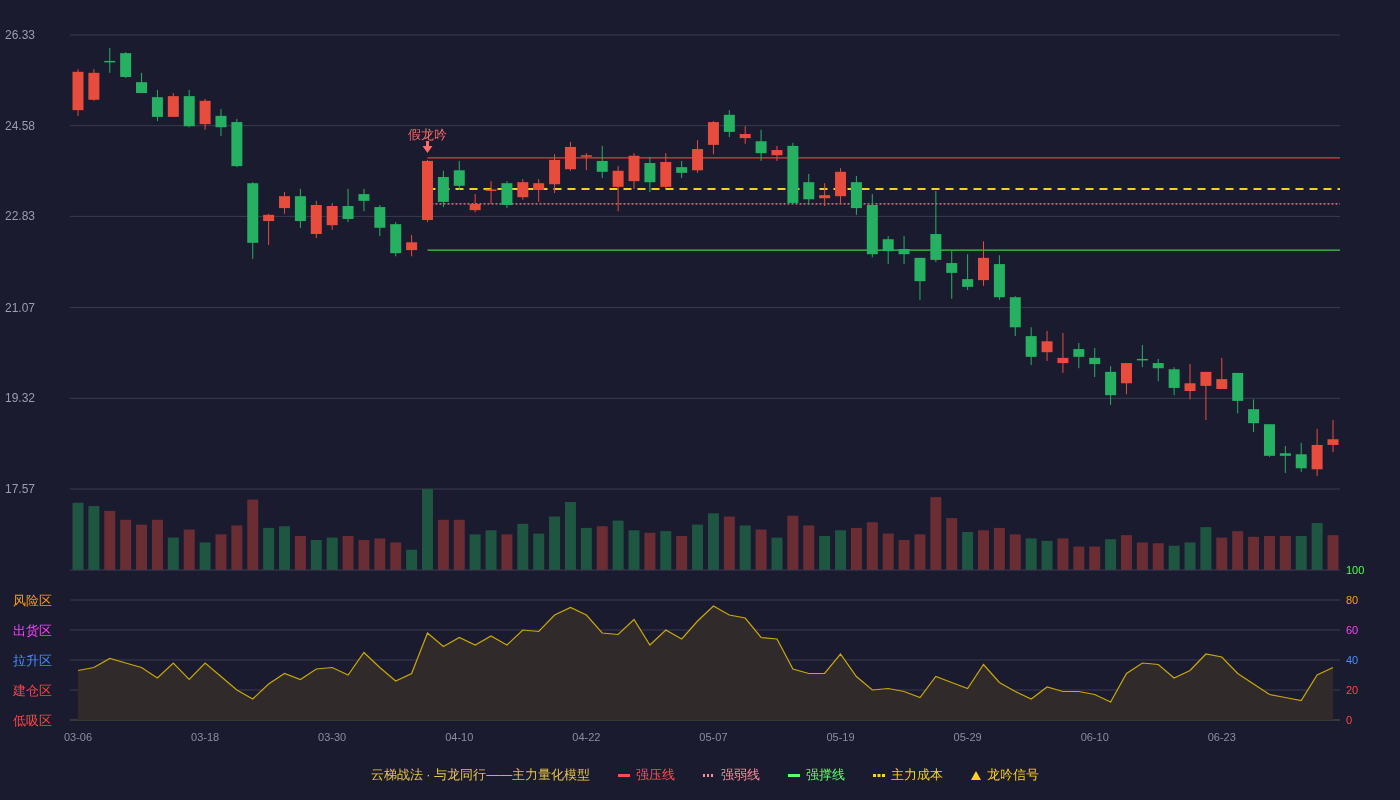  What do you see at coordinates (459, 737) in the screenshot?
I see `axis-label: 04-10` at bounding box center [459, 737].